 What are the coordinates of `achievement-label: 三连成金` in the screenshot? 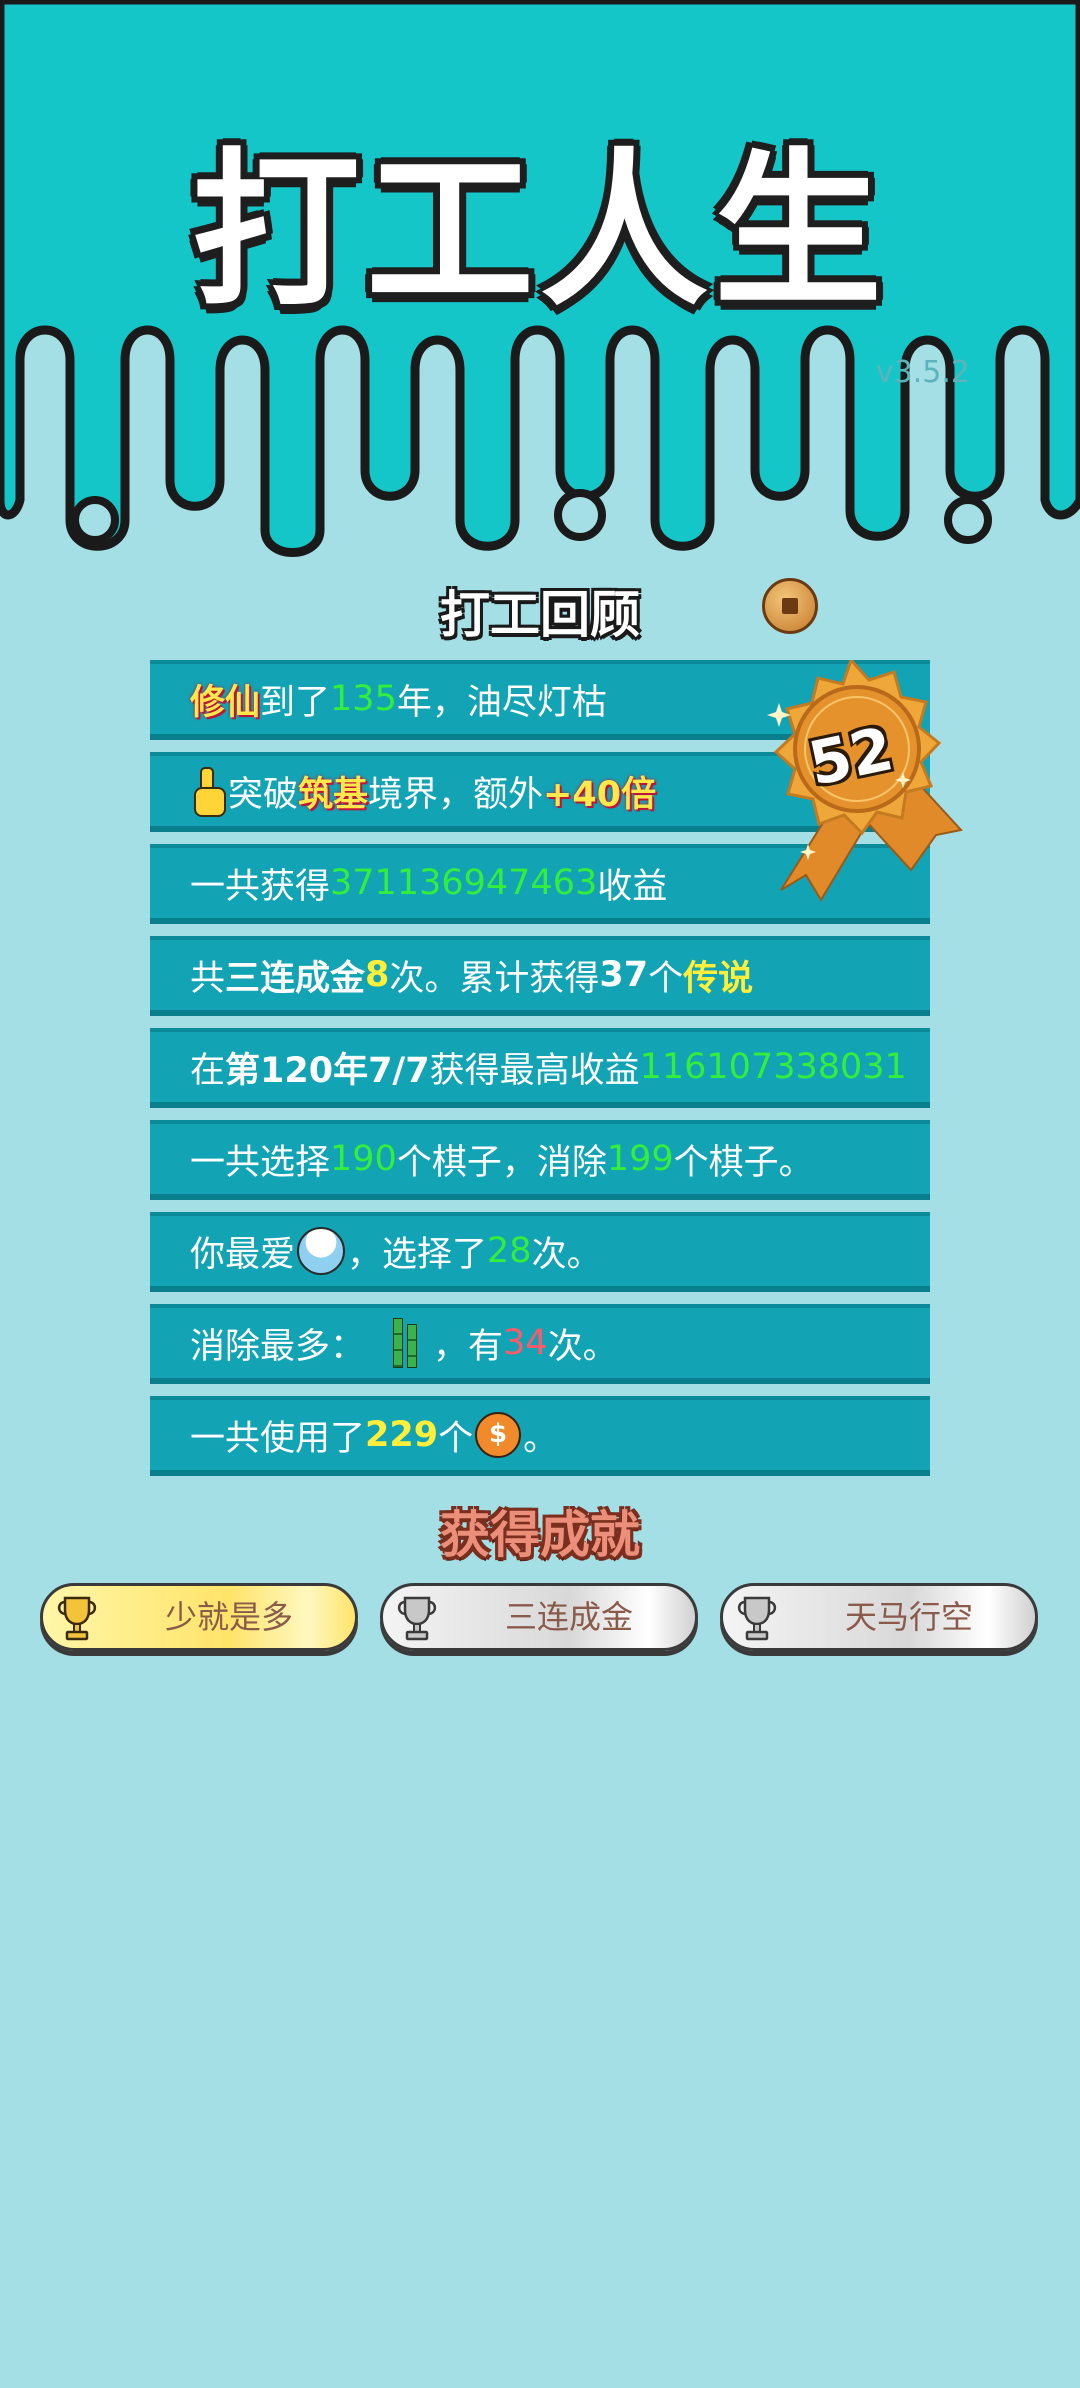 It's located at (568, 1617).